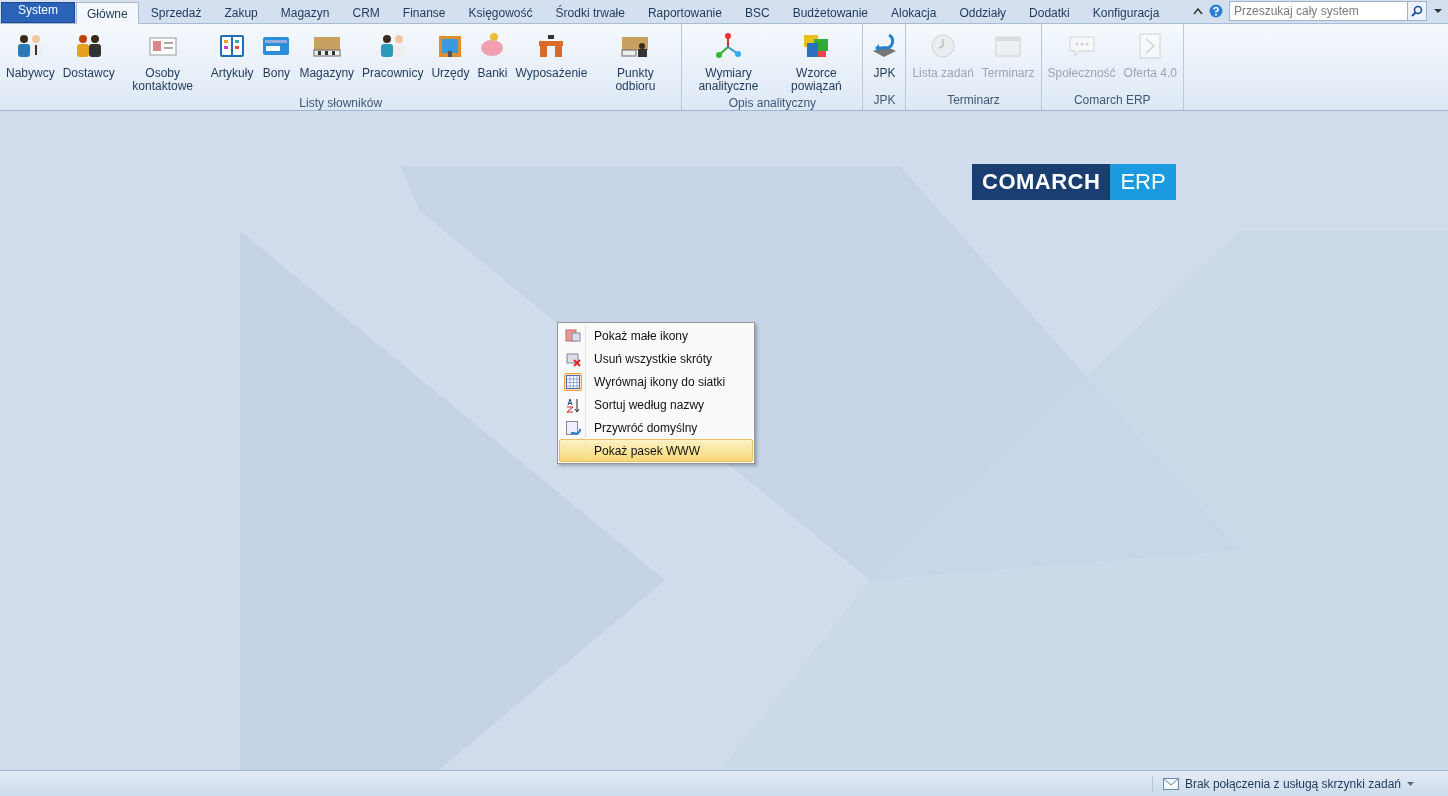 The image size is (1448, 796). What do you see at coordinates (590, 12) in the screenshot?
I see `ribbon-tab: Środki trwałe` at bounding box center [590, 12].